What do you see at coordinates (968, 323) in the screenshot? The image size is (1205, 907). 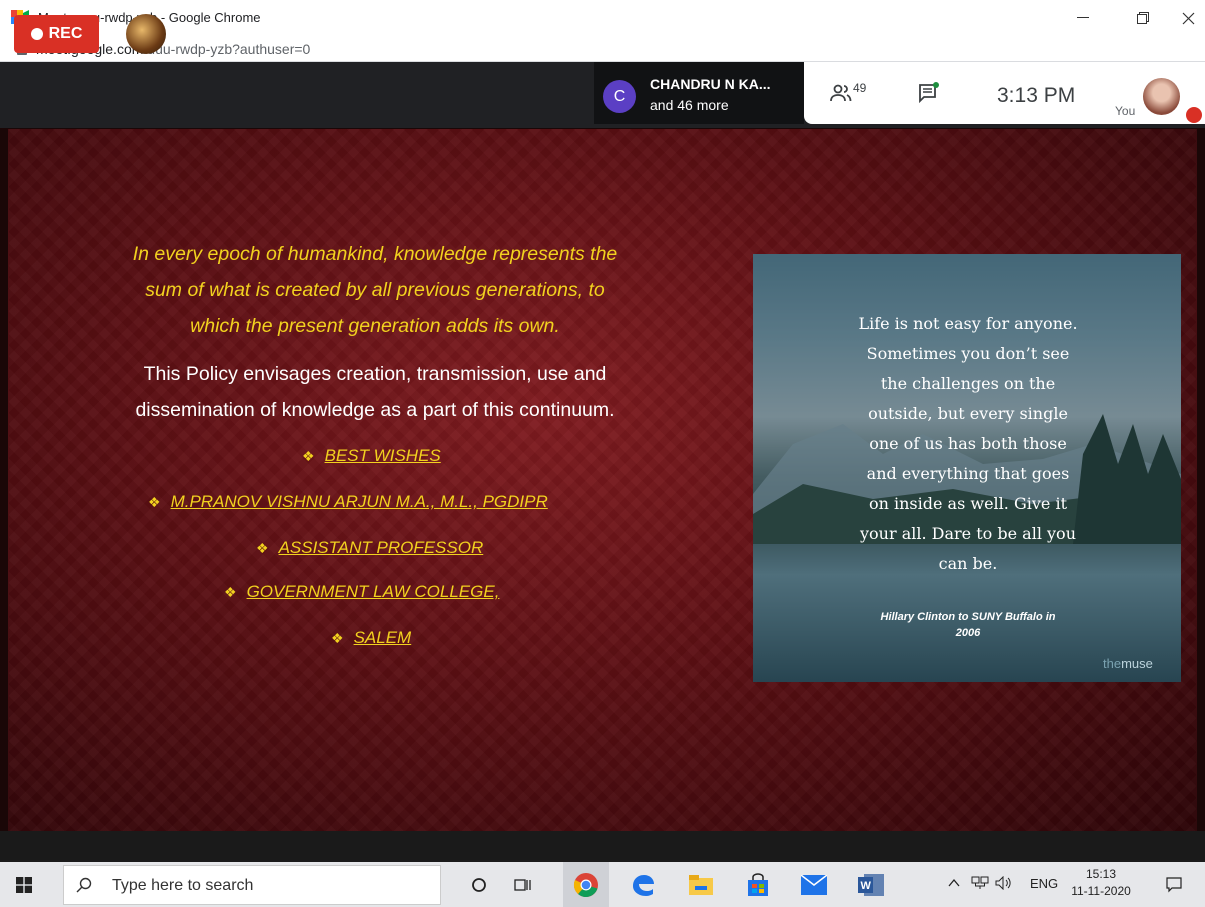 I see `picture-quote-line: Life is not easy for anyone.` at bounding box center [968, 323].